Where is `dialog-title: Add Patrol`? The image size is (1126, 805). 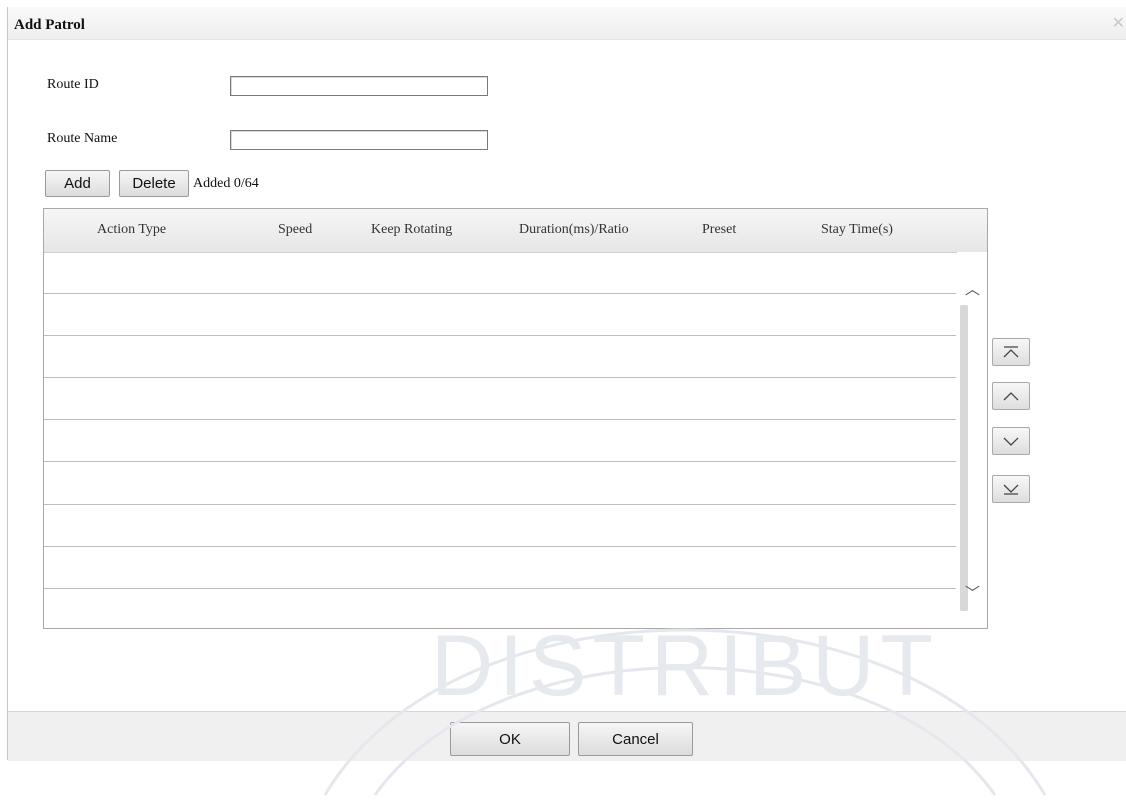
dialog-title: Add Patrol is located at coordinates (49, 25).